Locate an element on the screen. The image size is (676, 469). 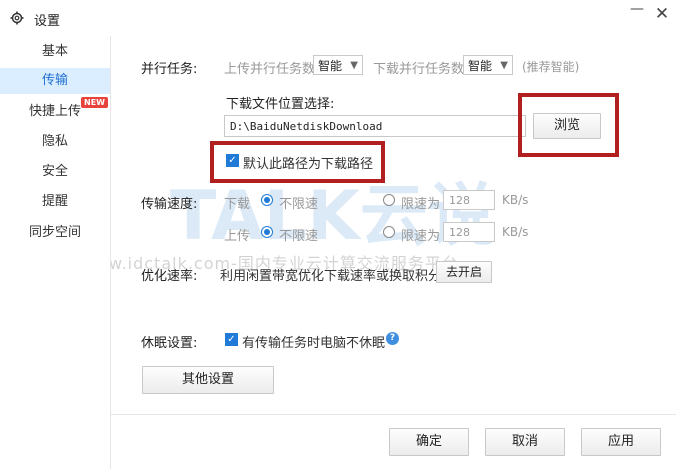
optimize-label: 优化速率: is located at coordinates (169, 276).